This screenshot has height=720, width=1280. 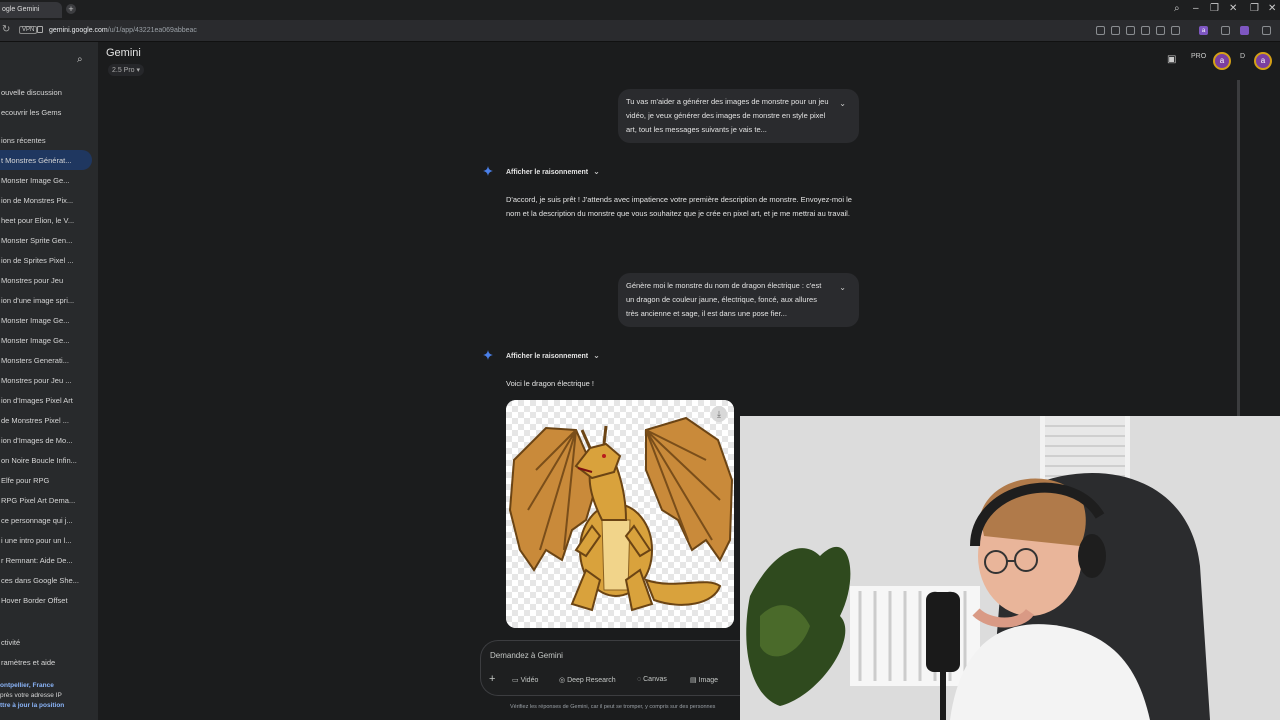 What do you see at coordinates (32, 705) in the screenshot?
I see `update-location-link: ttre à jour la position` at bounding box center [32, 705].